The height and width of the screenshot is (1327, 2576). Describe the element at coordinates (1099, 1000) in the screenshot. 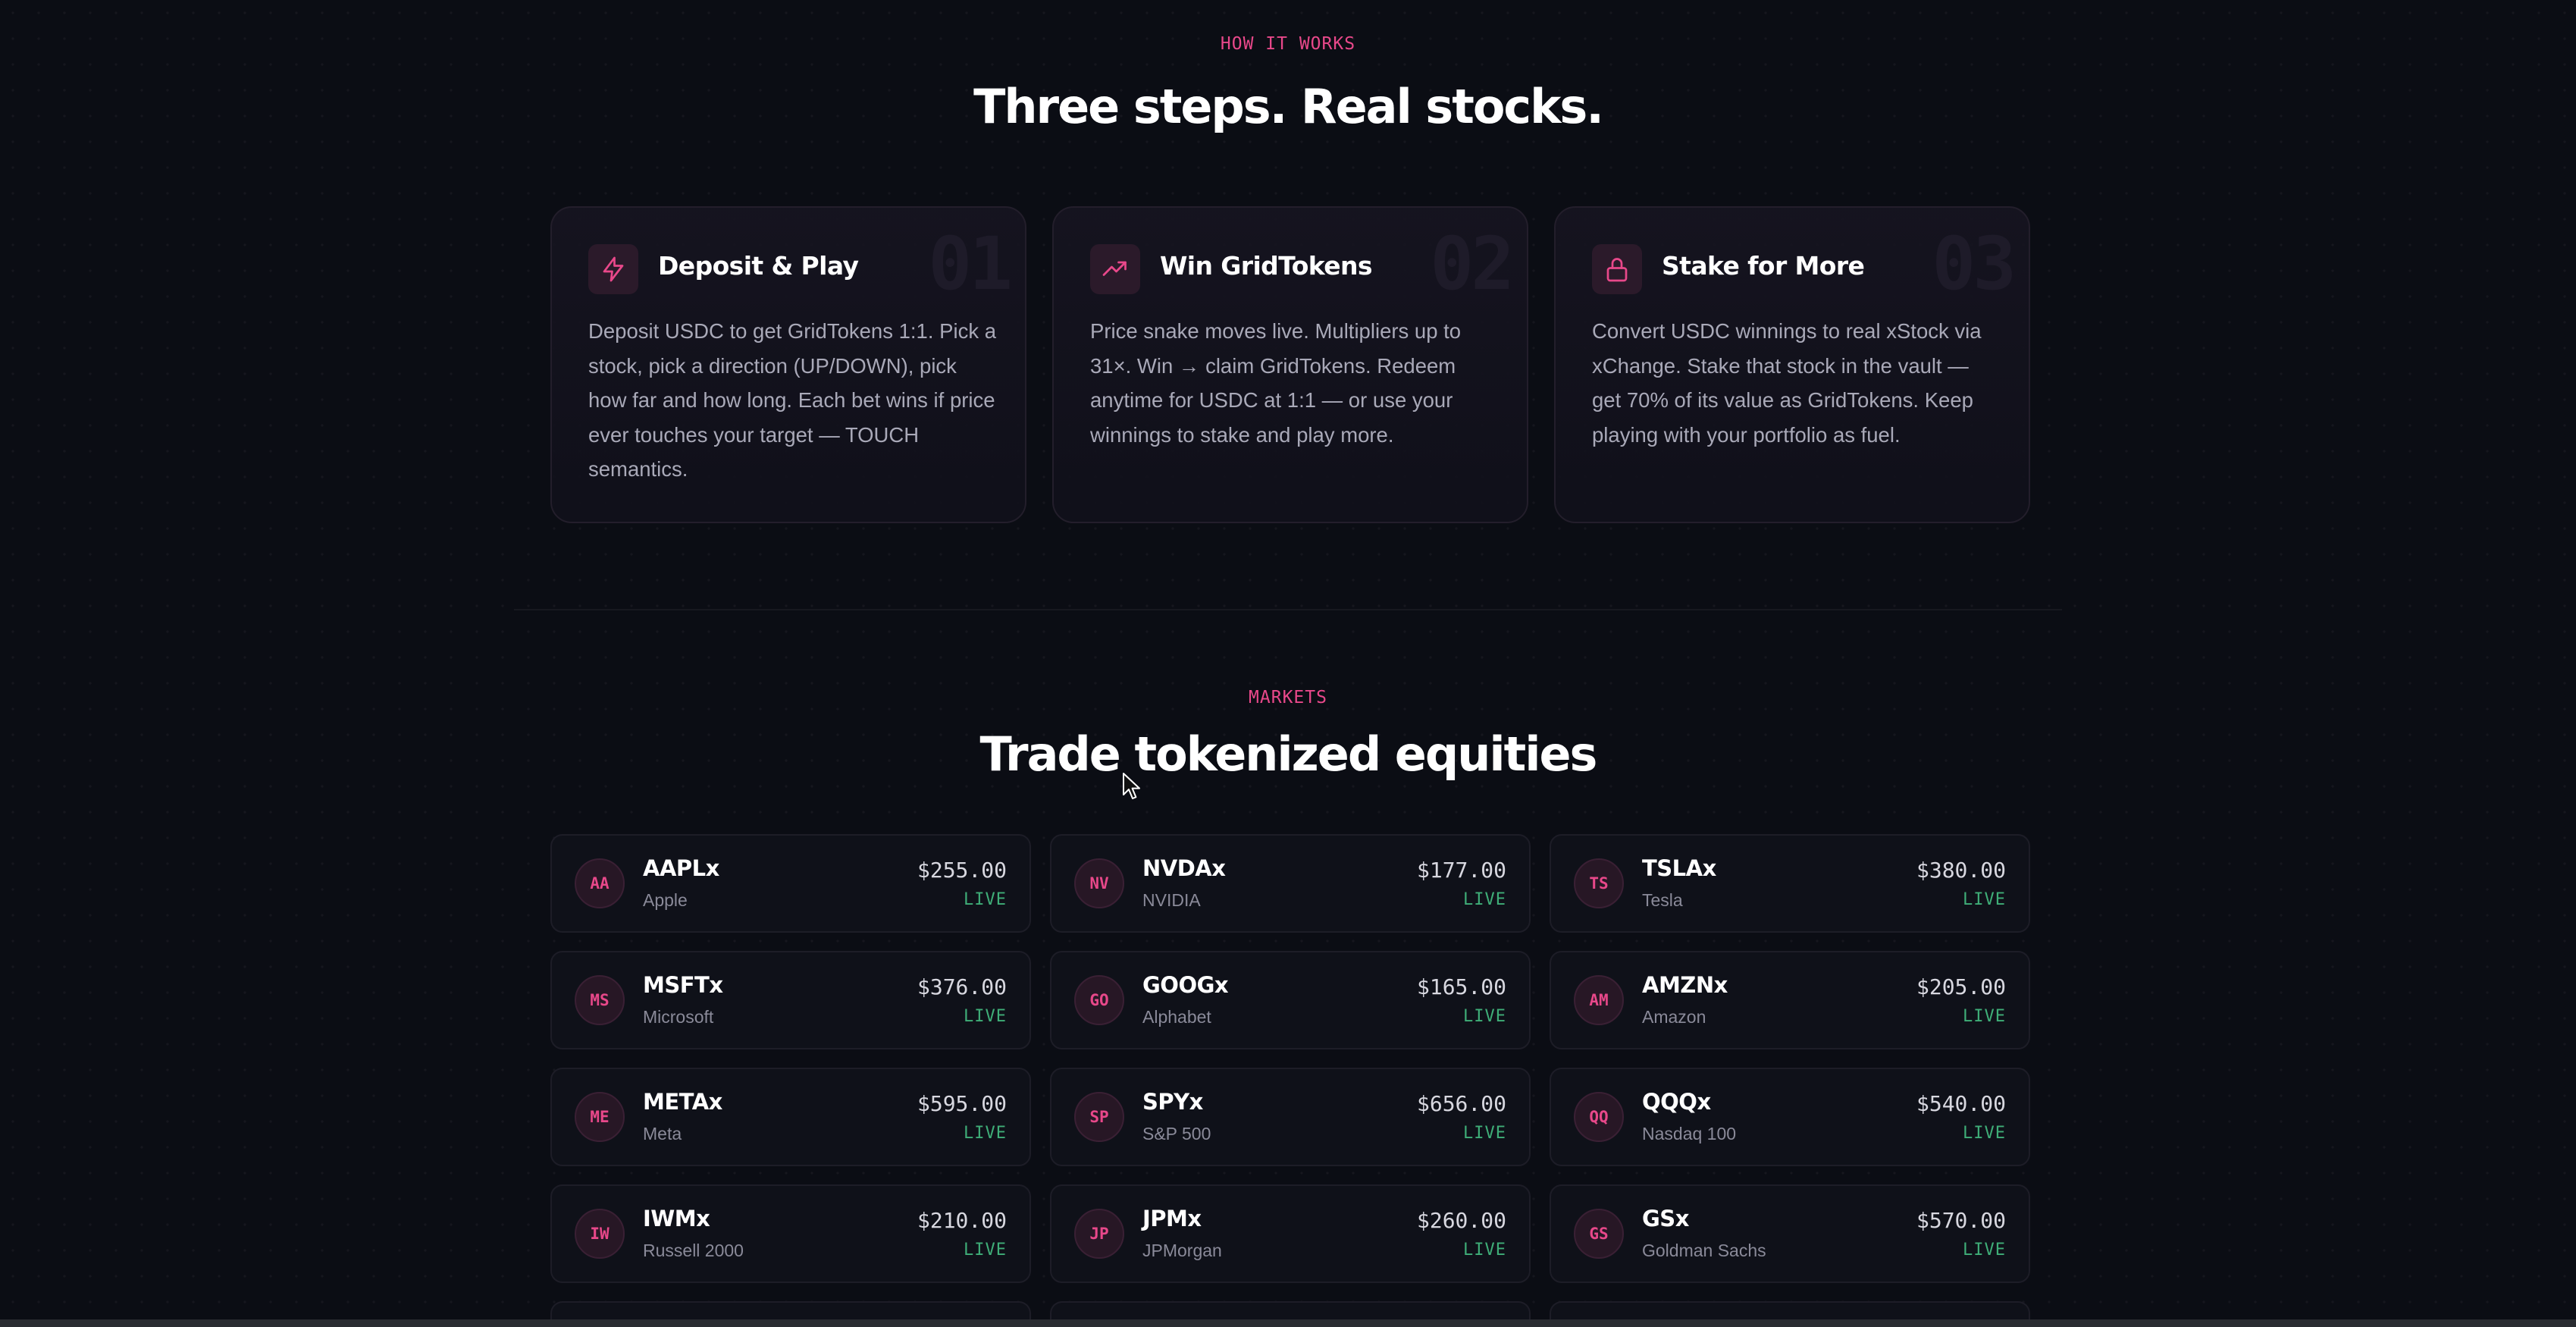

I see `avatar: GO` at that location.